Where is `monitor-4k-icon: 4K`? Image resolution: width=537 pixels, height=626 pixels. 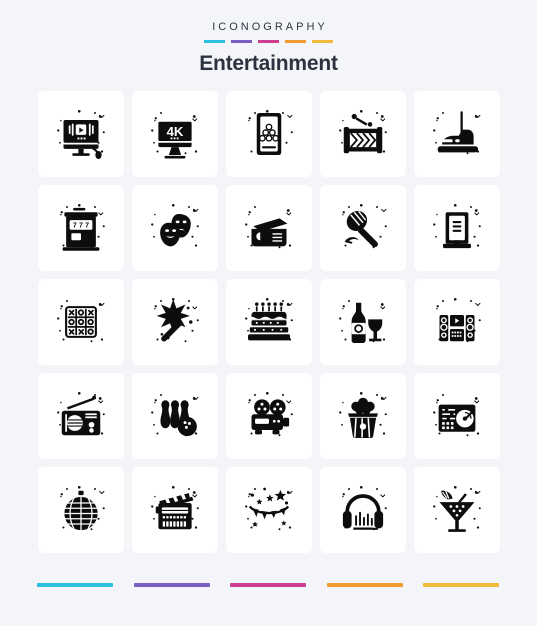 monitor-4k-icon: 4K is located at coordinates (173, 135).